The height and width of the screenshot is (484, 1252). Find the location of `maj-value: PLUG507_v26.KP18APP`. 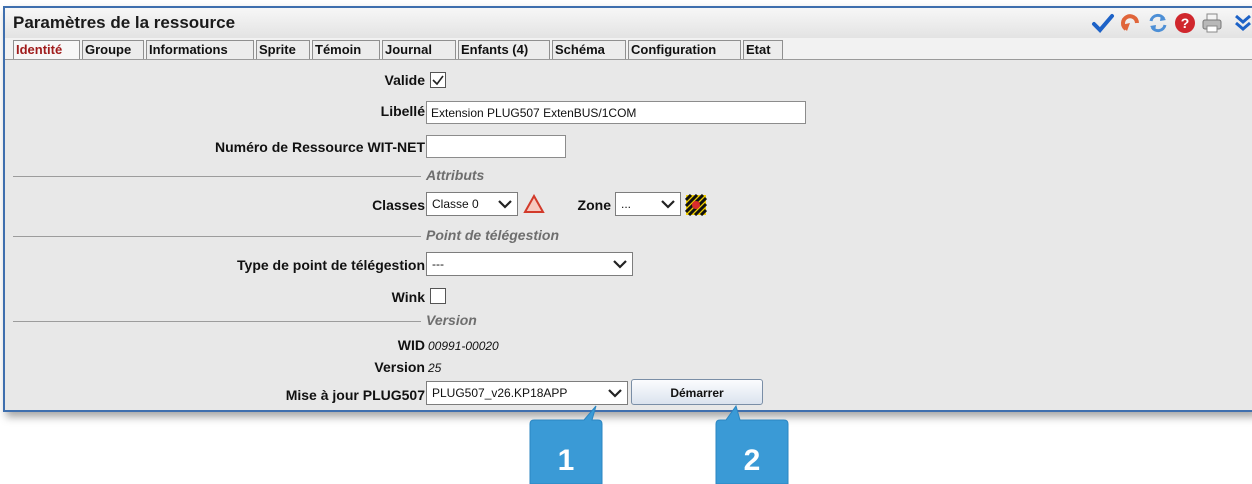

maj-value: PLUG507_v26.KP18APP is located at coordinates (500, 393).